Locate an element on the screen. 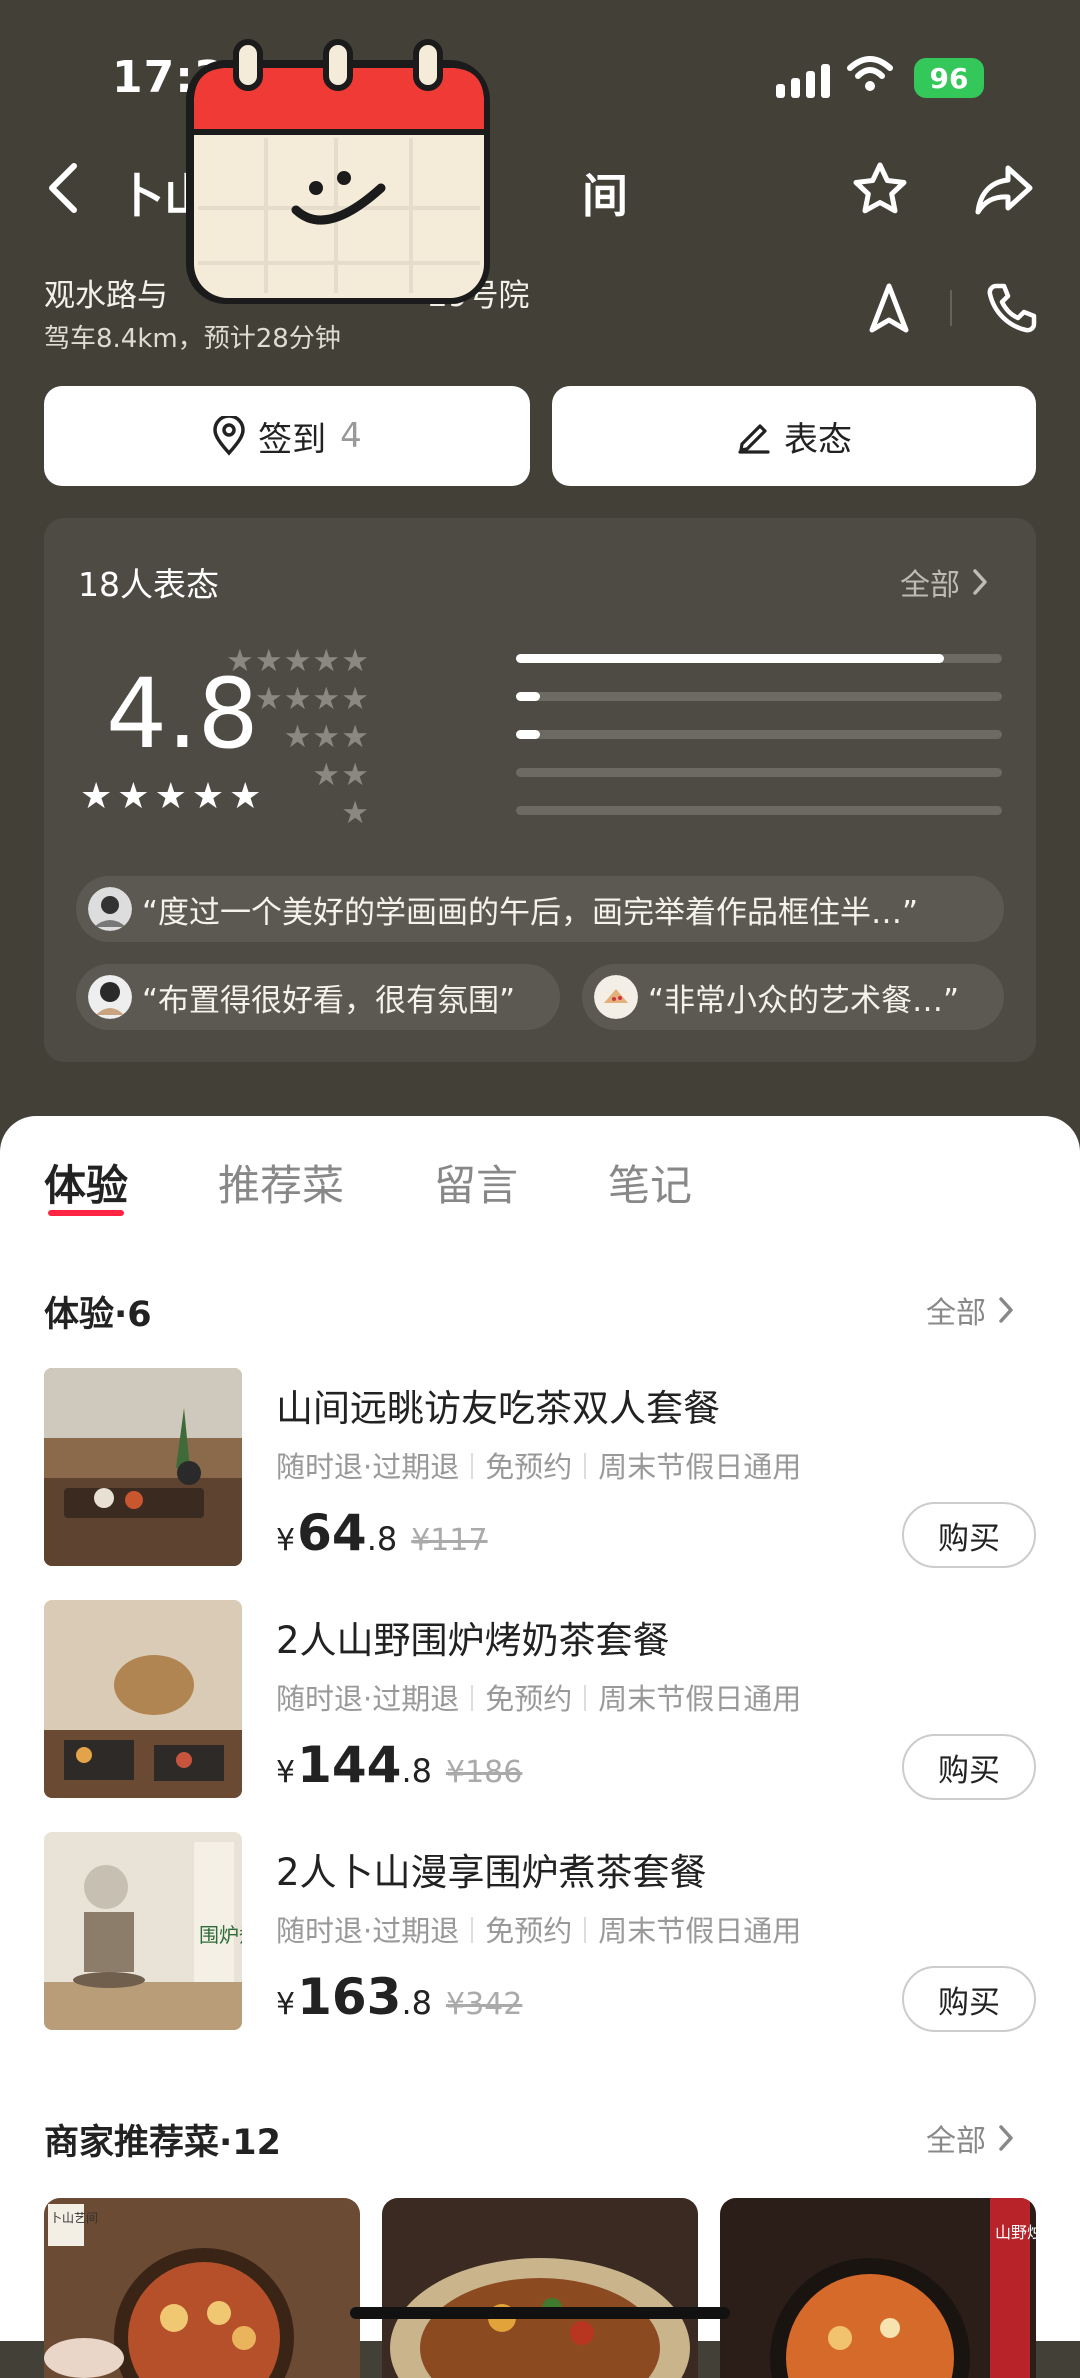  navigate-button is located at coordinates (889, 311).